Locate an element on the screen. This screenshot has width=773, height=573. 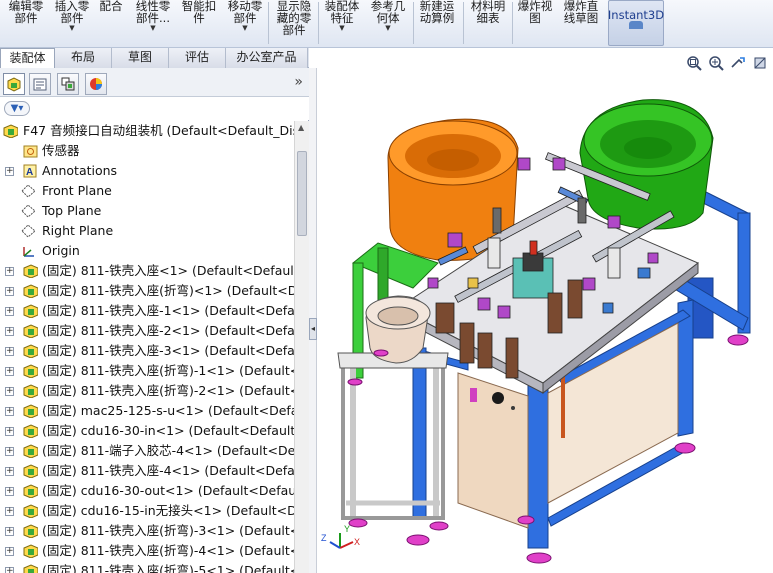
insert-components-label: 插入零 部件 is located at coordinates (72, 12).